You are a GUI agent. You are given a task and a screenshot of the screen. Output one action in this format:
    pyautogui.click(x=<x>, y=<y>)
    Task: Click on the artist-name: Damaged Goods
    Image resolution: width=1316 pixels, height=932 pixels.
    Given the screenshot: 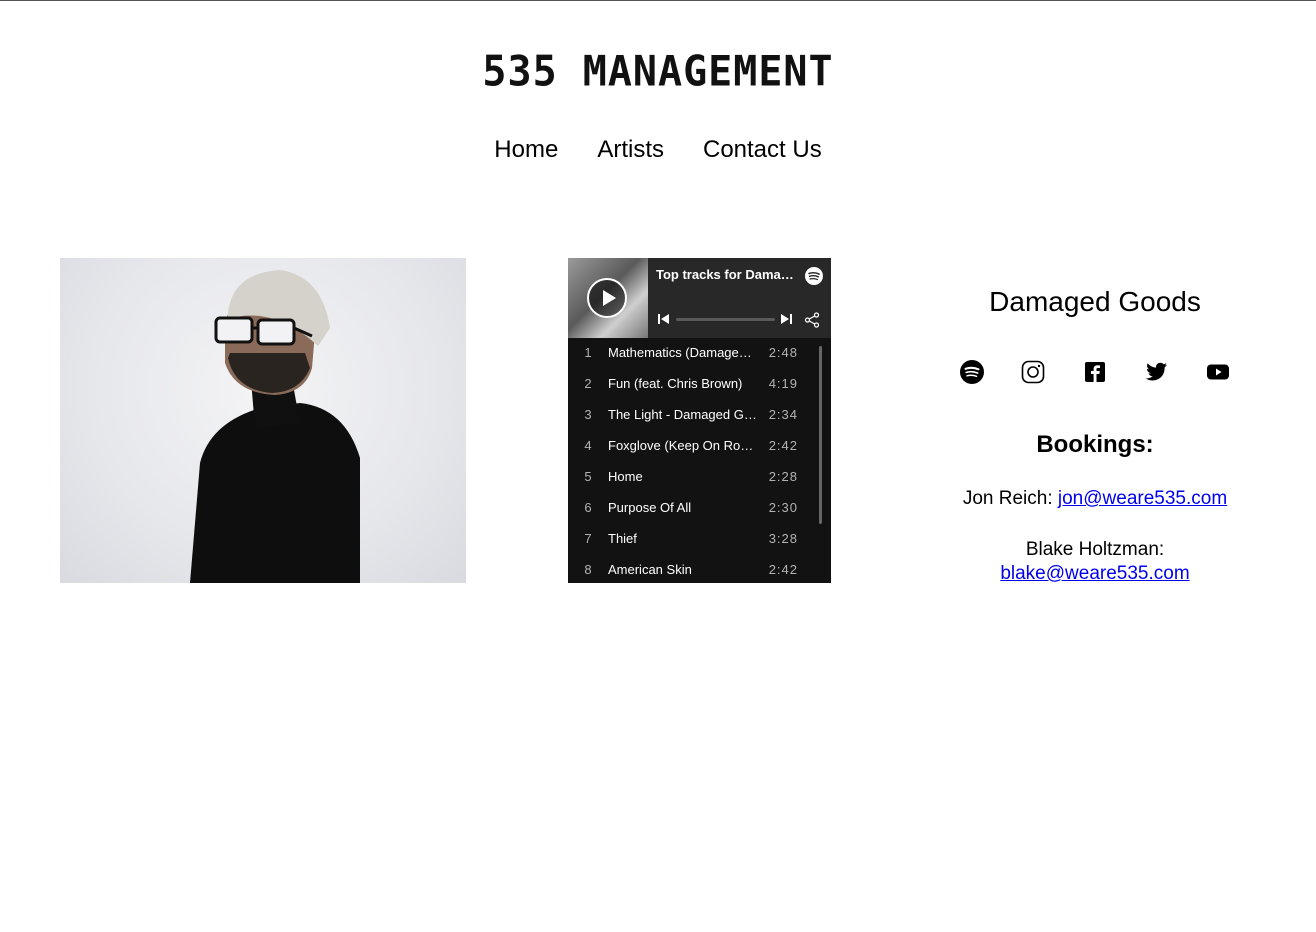 What is the action you would take?
    pyautogui.click(x=1095, y=301)
    